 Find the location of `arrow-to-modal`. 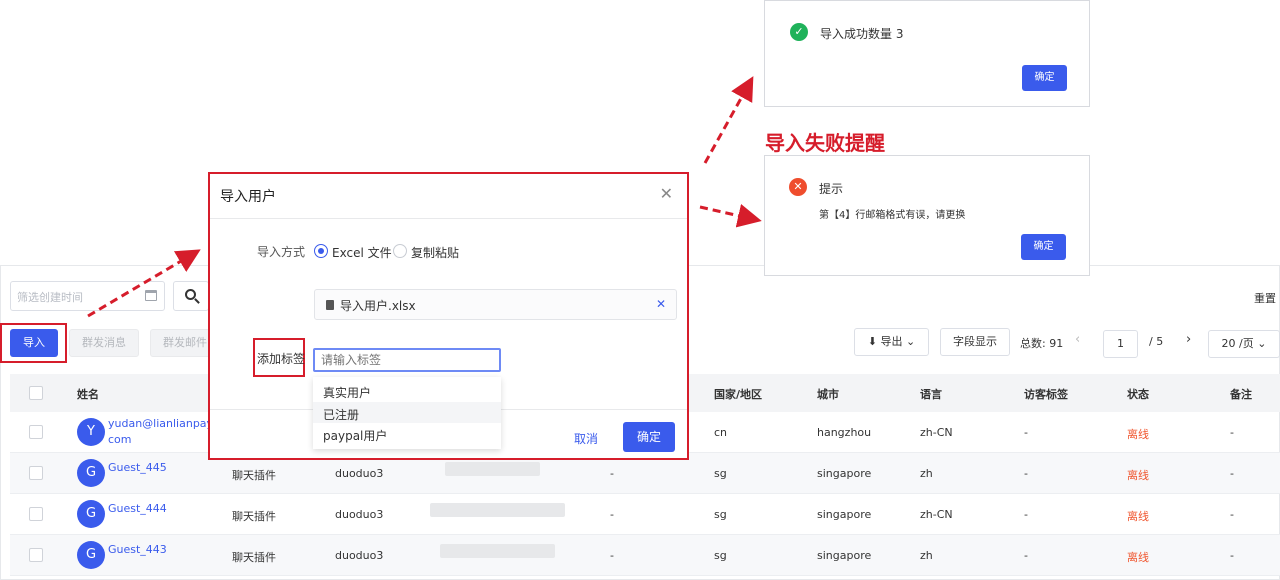

arrow-to-modal is located at coordinates (144, 283).